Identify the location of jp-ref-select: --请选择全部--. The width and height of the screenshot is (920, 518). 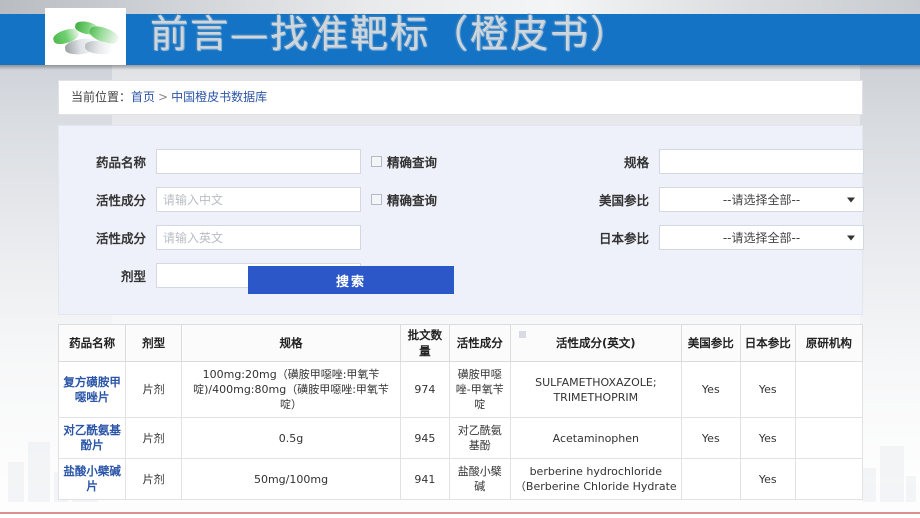
(761, 237).